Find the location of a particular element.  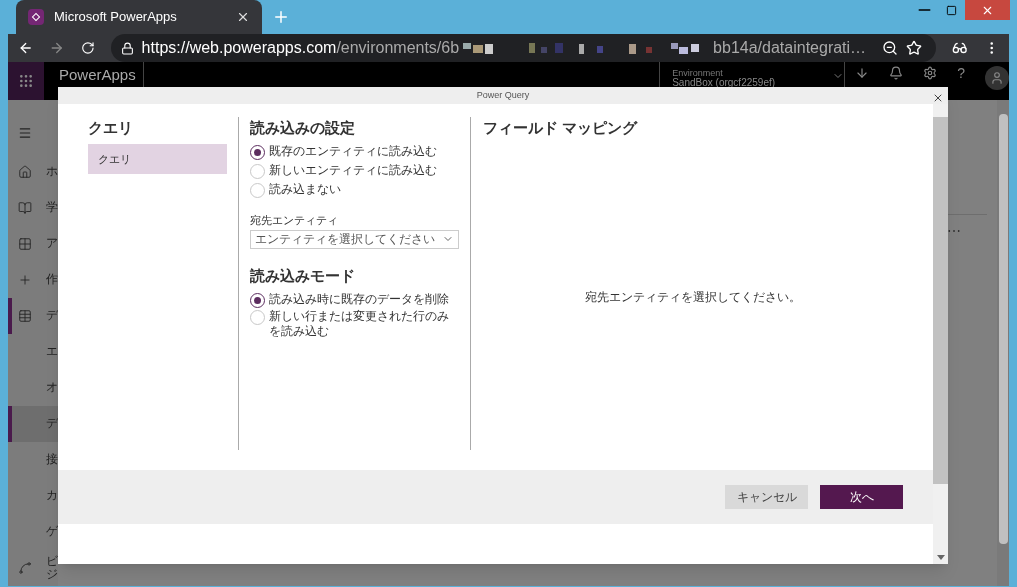

sidebar-item: ゲ is located at coordinates (33, 532).